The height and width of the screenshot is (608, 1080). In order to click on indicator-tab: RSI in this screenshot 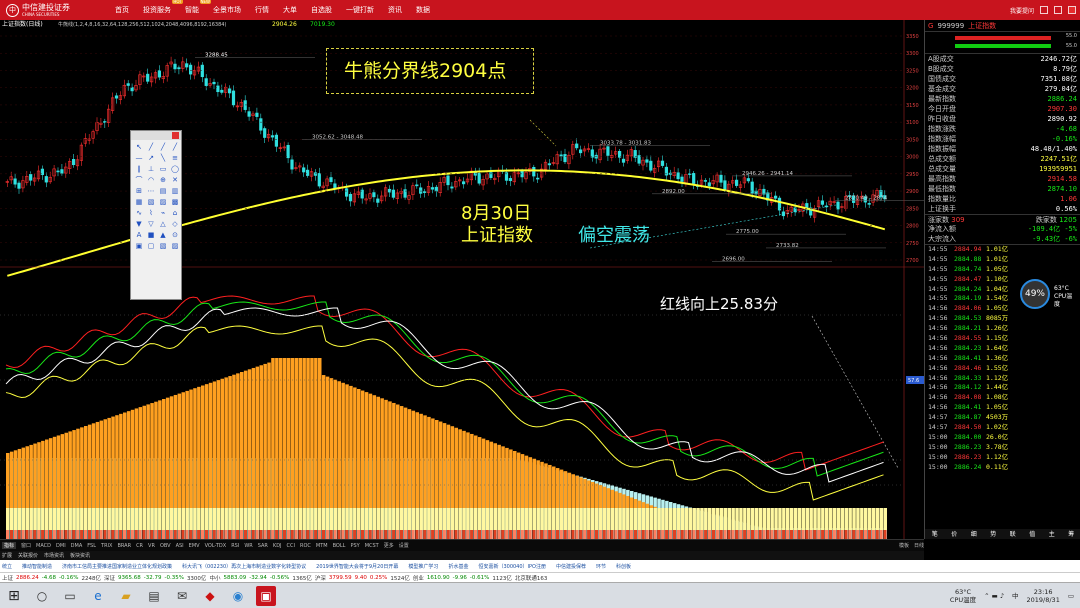, I will do `click(235, 546)`.